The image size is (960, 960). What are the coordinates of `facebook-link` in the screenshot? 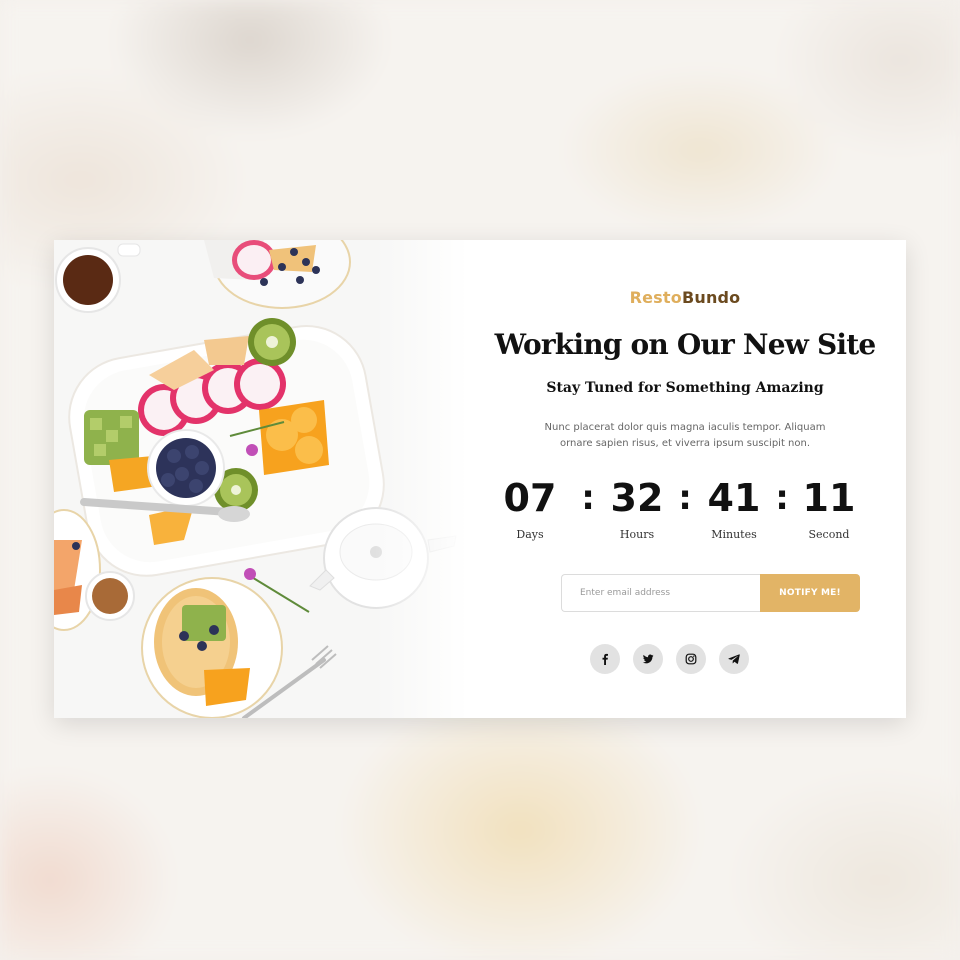 It's located at (605, 659).